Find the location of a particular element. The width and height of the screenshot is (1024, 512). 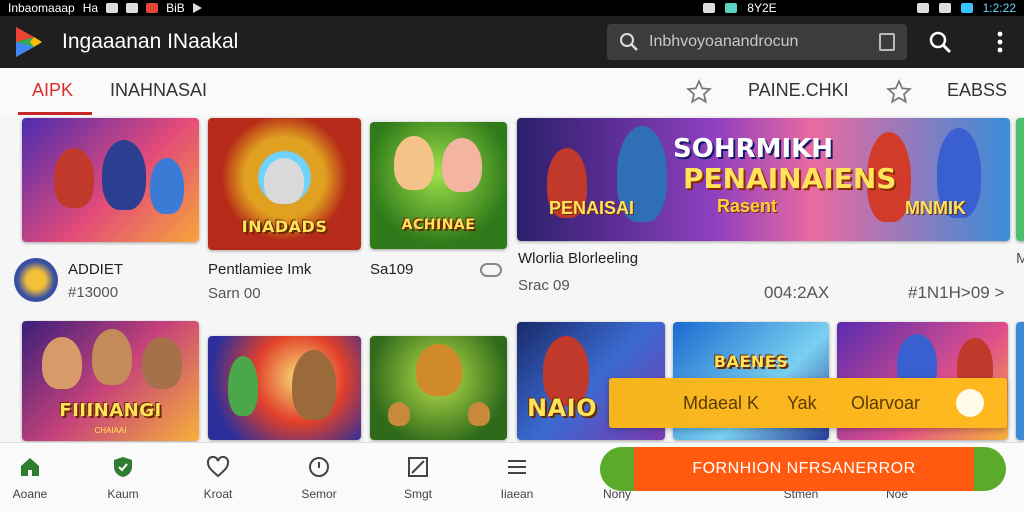

snackbar-text: Mdaeal K is located at coordinates (721, 403).